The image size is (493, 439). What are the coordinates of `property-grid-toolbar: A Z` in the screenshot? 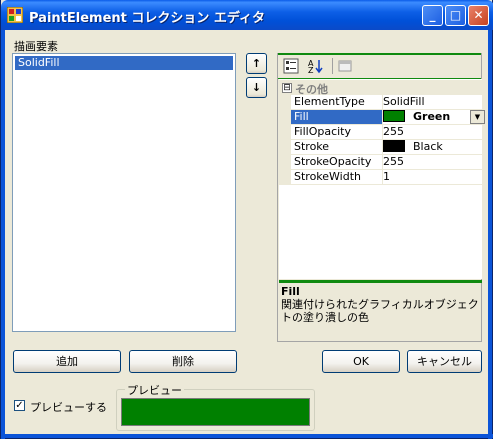 It's located at (379, 66).